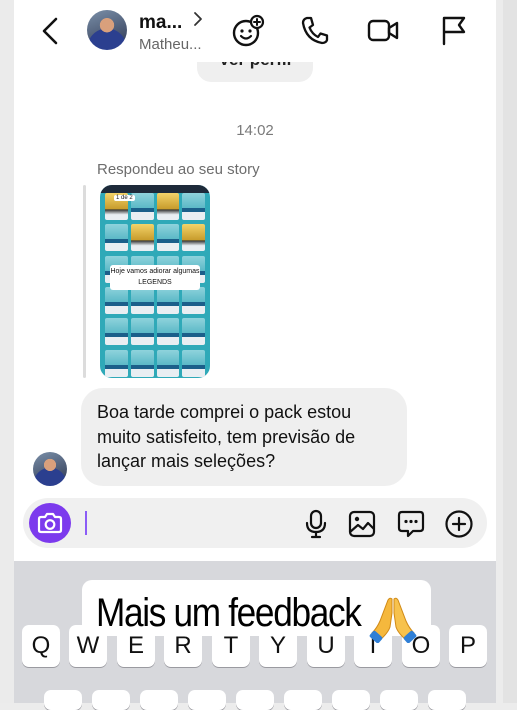 This screenshot has width=517, height=710. Describe the element at coordinates (411, 524) in the screenshot. I see `sticker-chat-icon` at that location.